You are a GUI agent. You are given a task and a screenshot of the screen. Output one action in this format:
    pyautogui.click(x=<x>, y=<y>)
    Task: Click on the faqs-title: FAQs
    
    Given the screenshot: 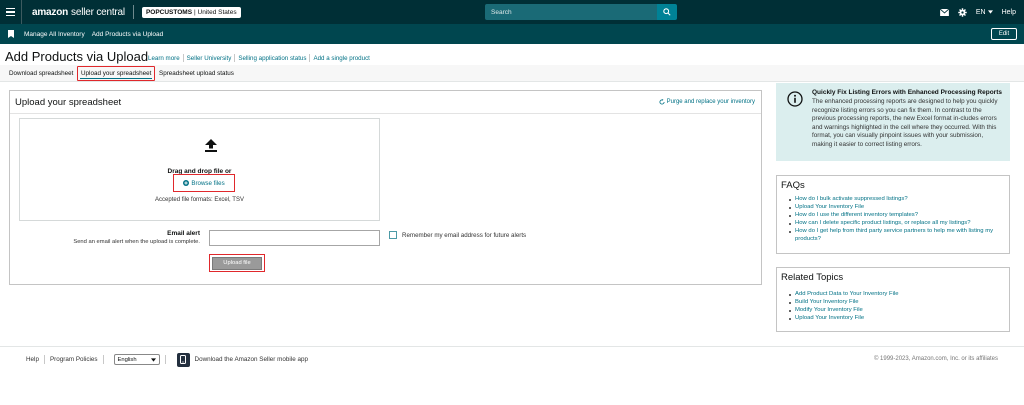 What is the action you would take?
    pyautogui.click(x=793, y=185)
    